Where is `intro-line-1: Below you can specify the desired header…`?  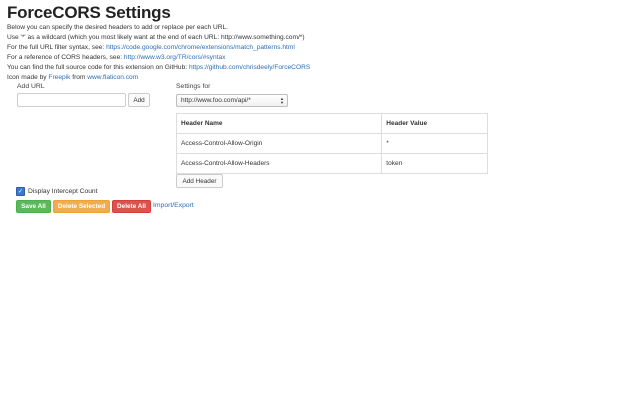 intro-line-1: Below you can specify the desired header… is located at coordinates (118, 27).